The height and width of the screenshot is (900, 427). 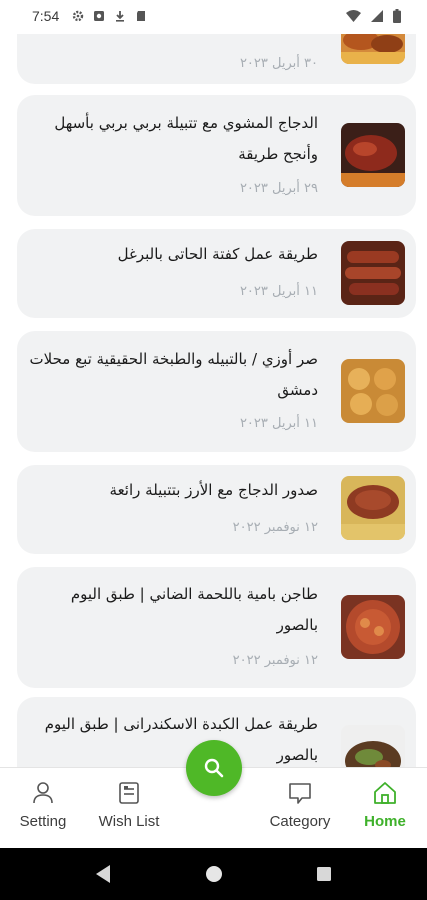 I want to click on nav-category-label: Category, so click(x=300, y=821).